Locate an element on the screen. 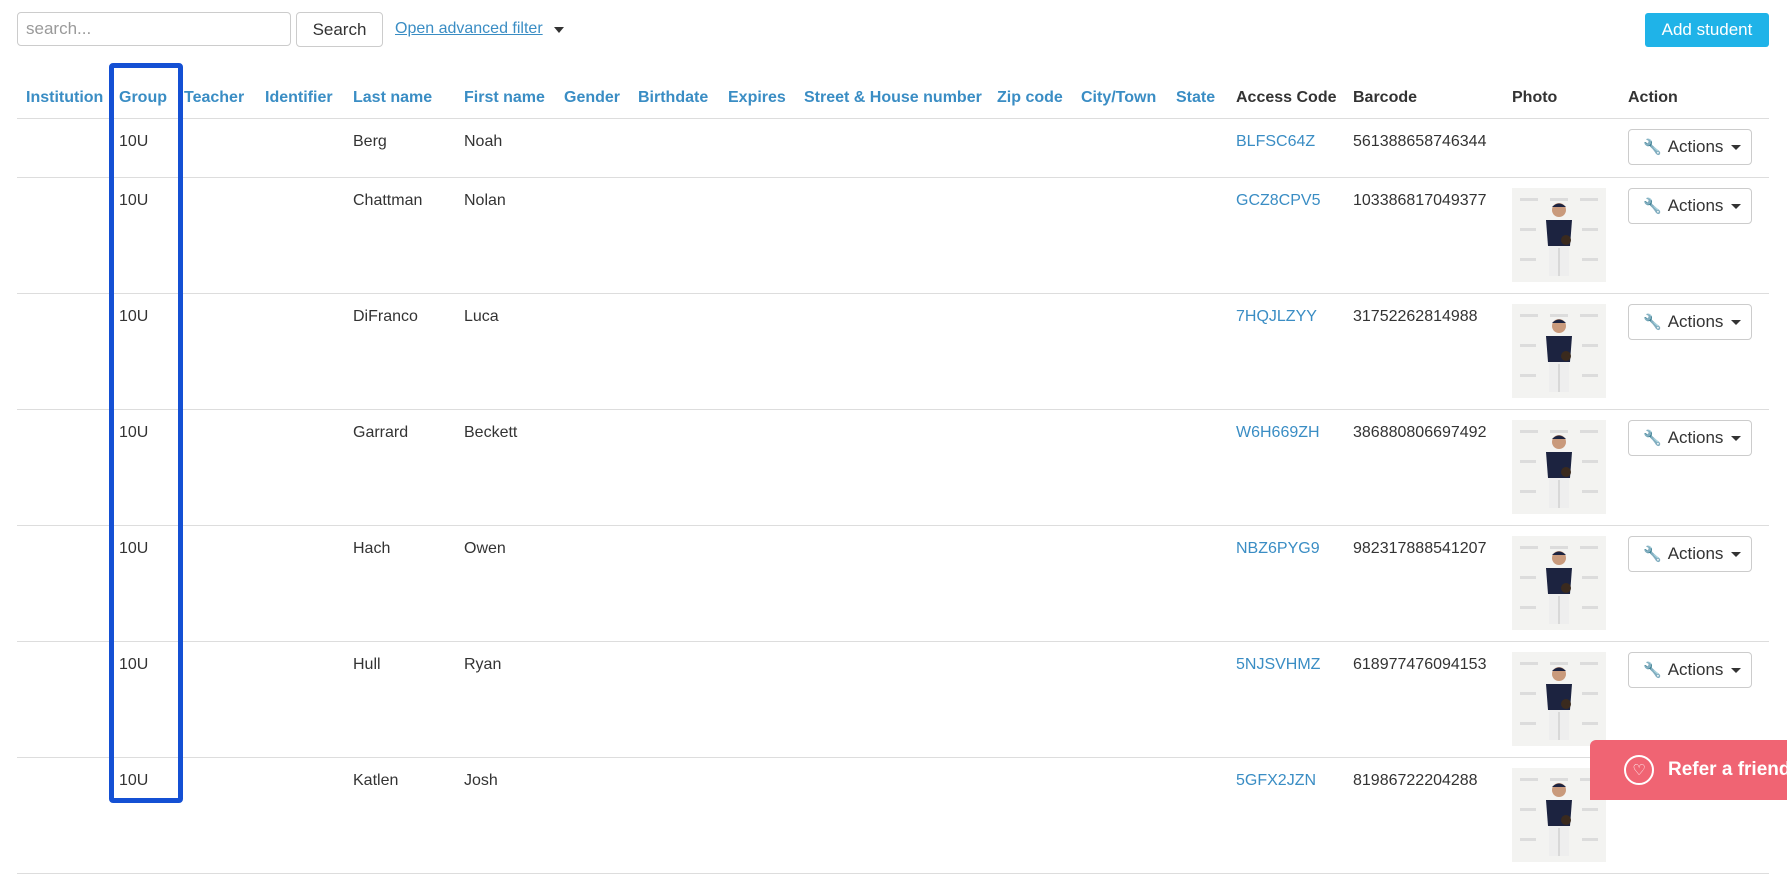 The height and width of the screenshot is (874, 1787). column-header-state: State is located at coordinates (1197, 98).